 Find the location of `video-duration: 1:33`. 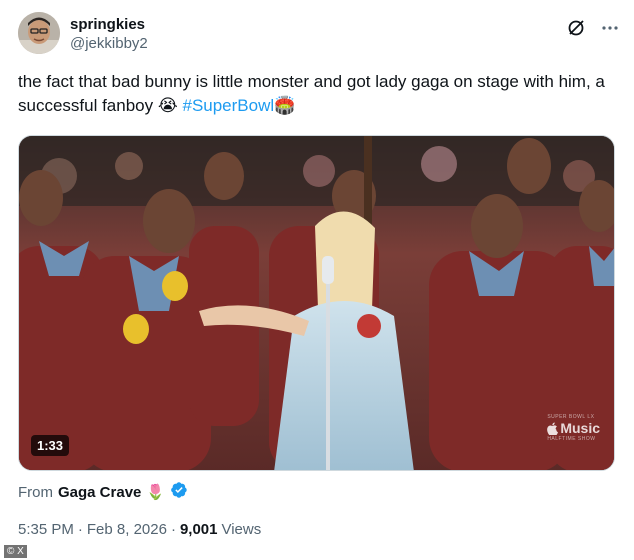

video-duration: 1:33 is located at coordinates (50, 445).